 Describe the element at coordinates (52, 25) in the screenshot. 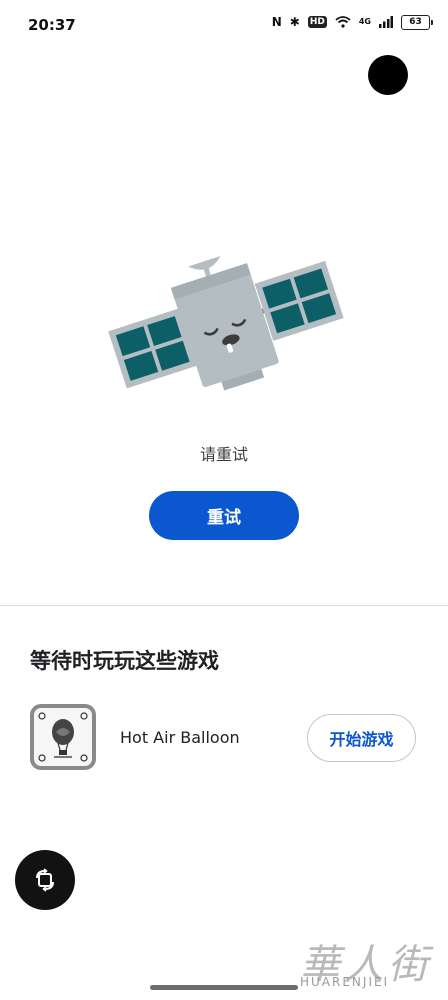

I see `status-time: 20:37` at that location.